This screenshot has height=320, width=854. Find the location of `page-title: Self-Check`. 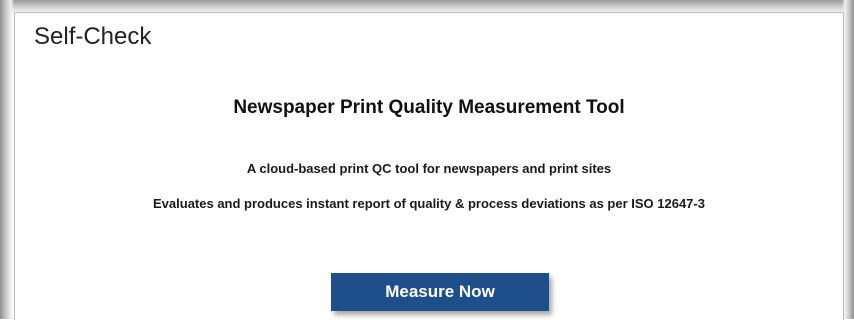

page-title: Self-Check is located at coordinates (93, 36).